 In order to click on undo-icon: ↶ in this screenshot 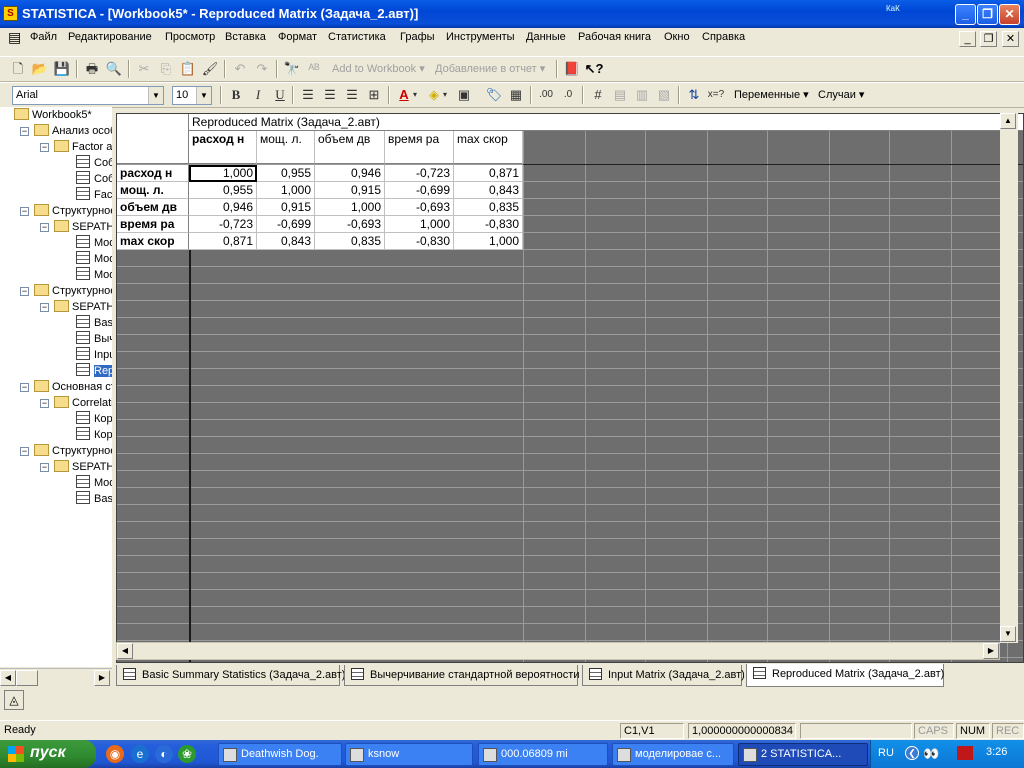, I will do `click(240, 69)`.